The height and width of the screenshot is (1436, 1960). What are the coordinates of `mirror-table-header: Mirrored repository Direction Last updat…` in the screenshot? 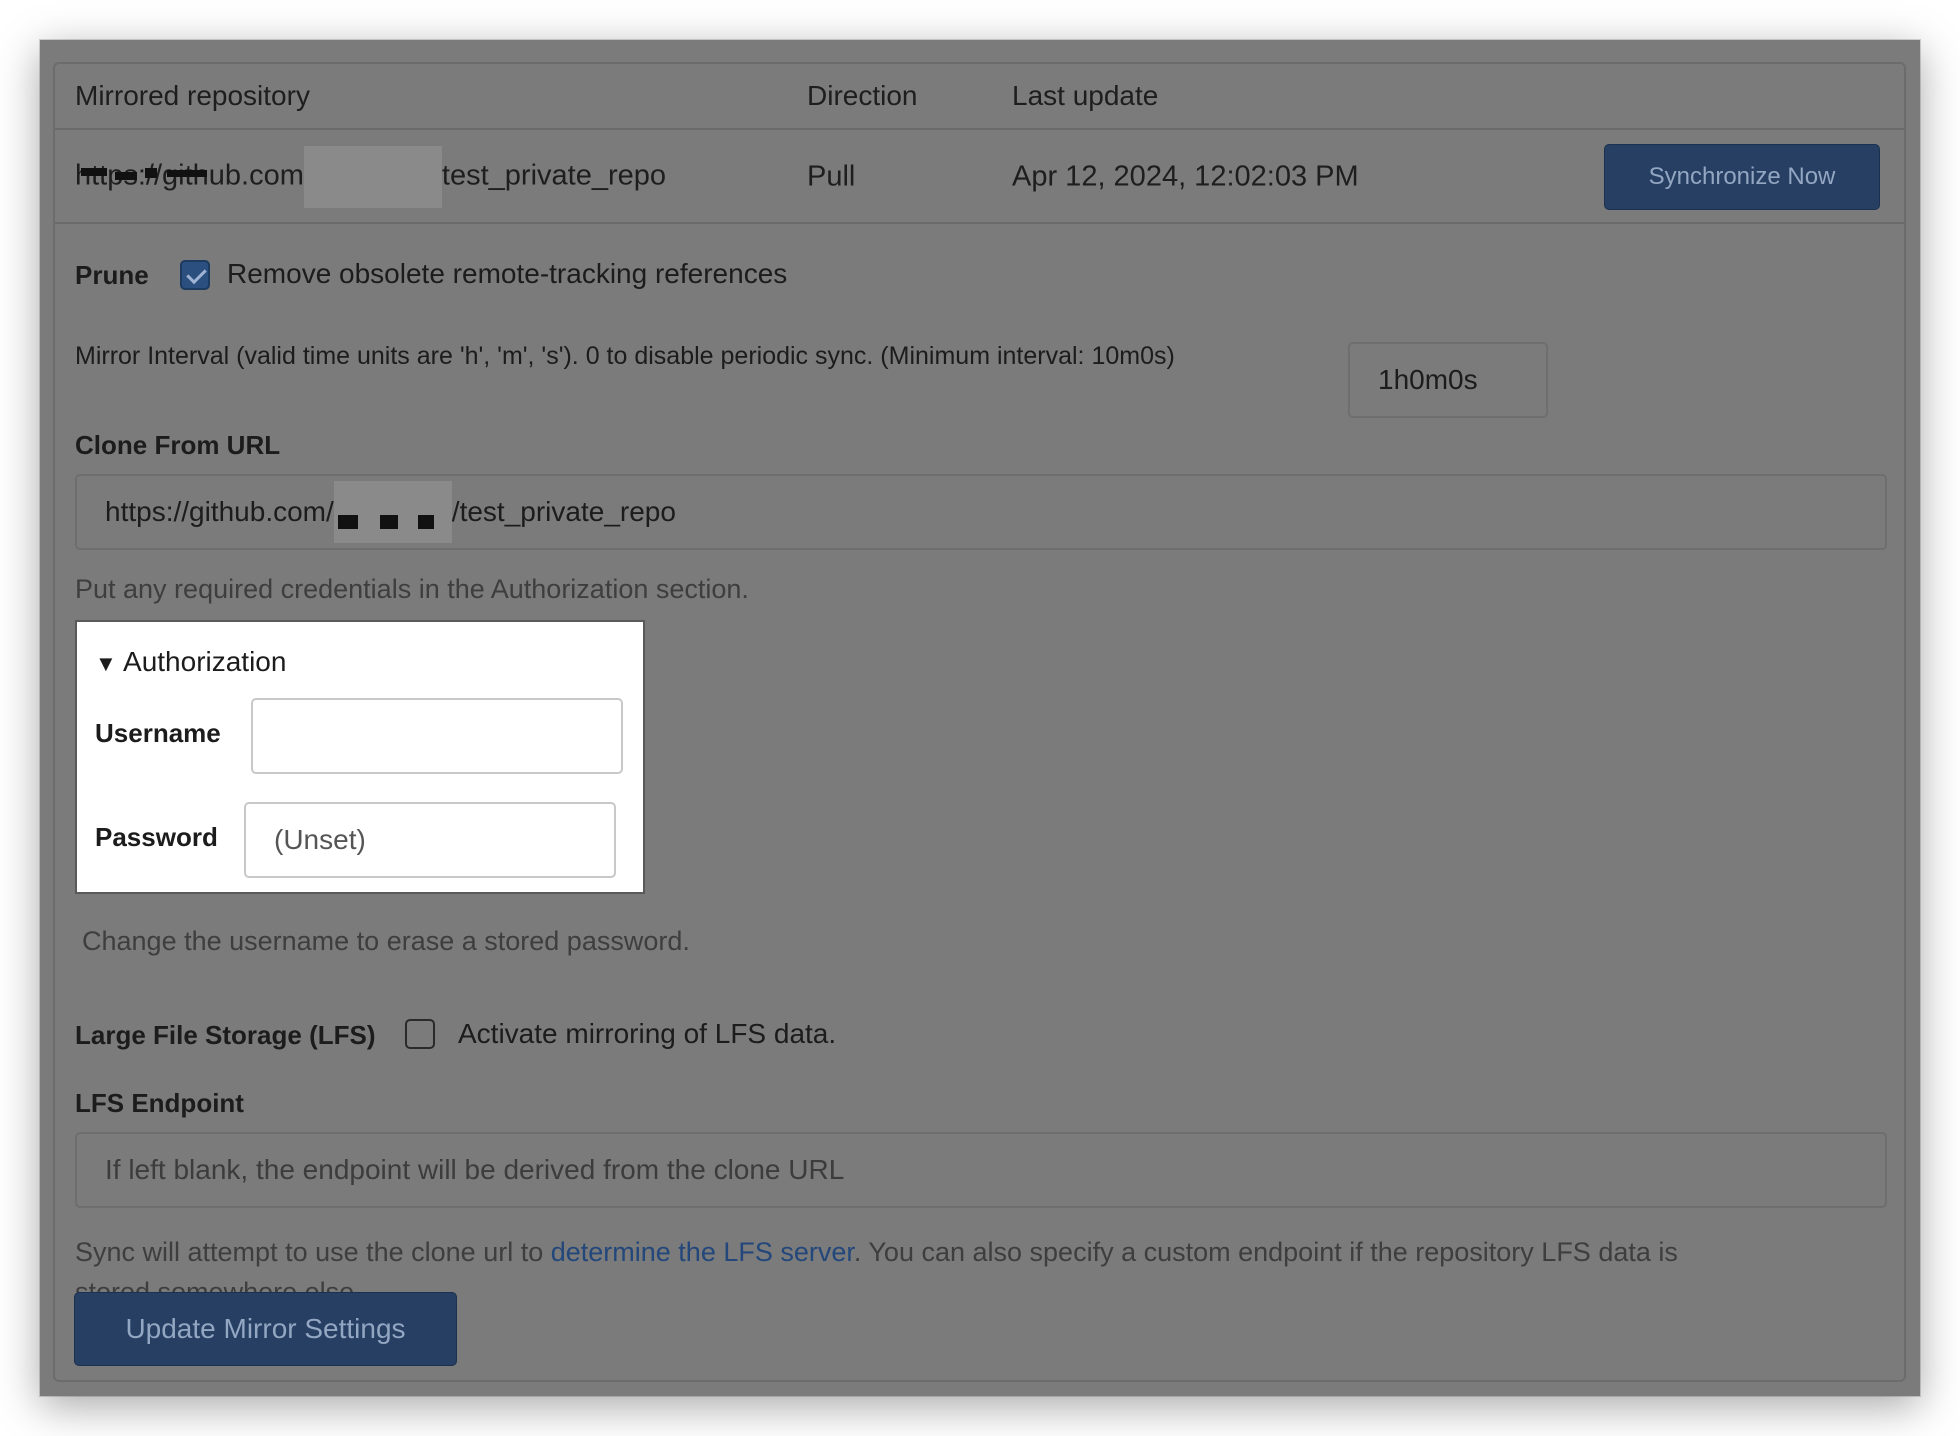 It's located at (979, 97).